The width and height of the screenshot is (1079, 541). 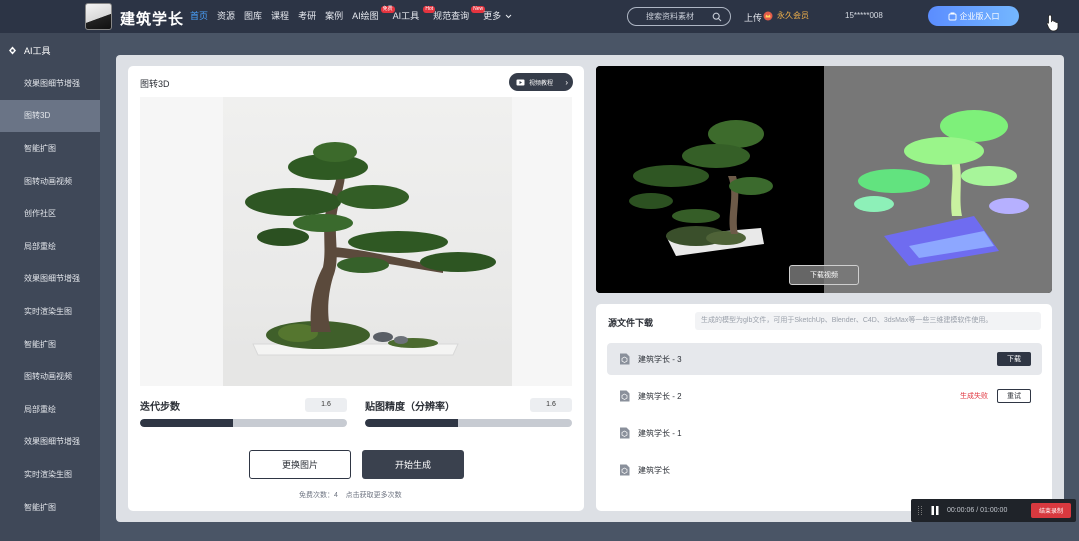 I want to click on file-name: 建筑学长, so click(x=654, y=470).